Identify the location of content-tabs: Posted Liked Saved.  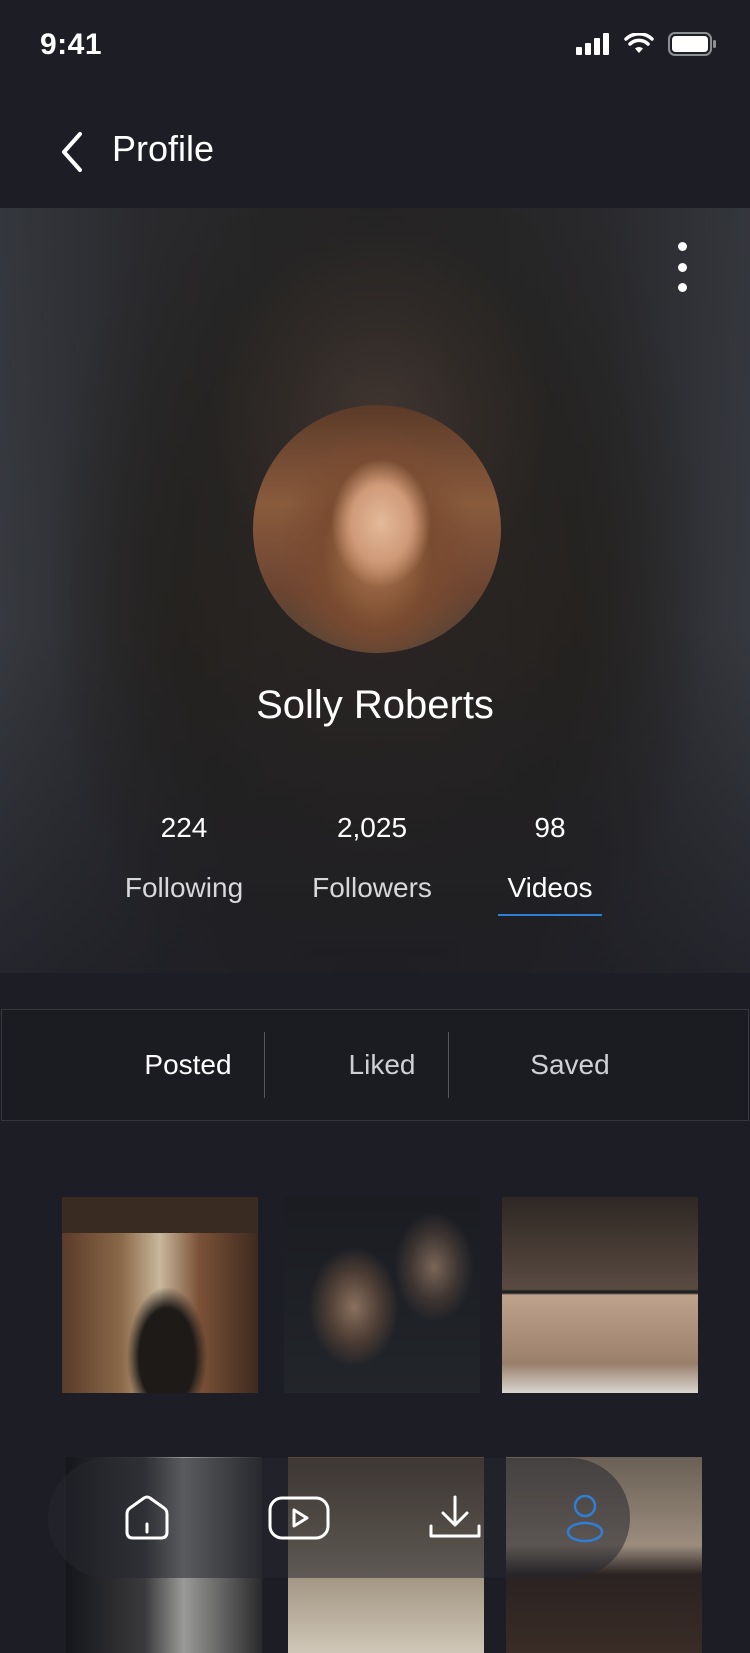
(375, 1065).